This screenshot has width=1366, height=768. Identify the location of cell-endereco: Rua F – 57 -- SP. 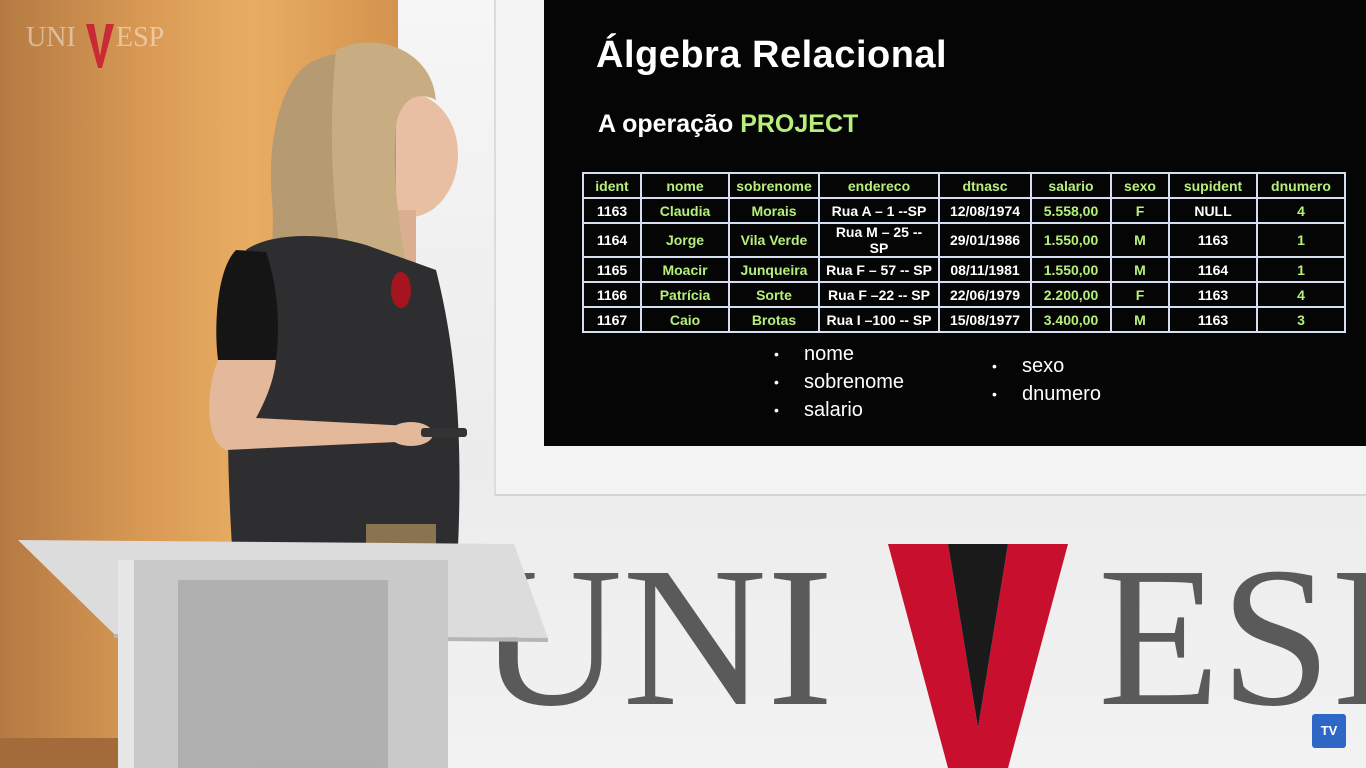
(879, 269).